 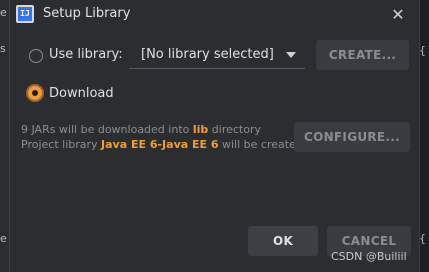 I want to click on download-label: Download, so click(x=81, y=93).